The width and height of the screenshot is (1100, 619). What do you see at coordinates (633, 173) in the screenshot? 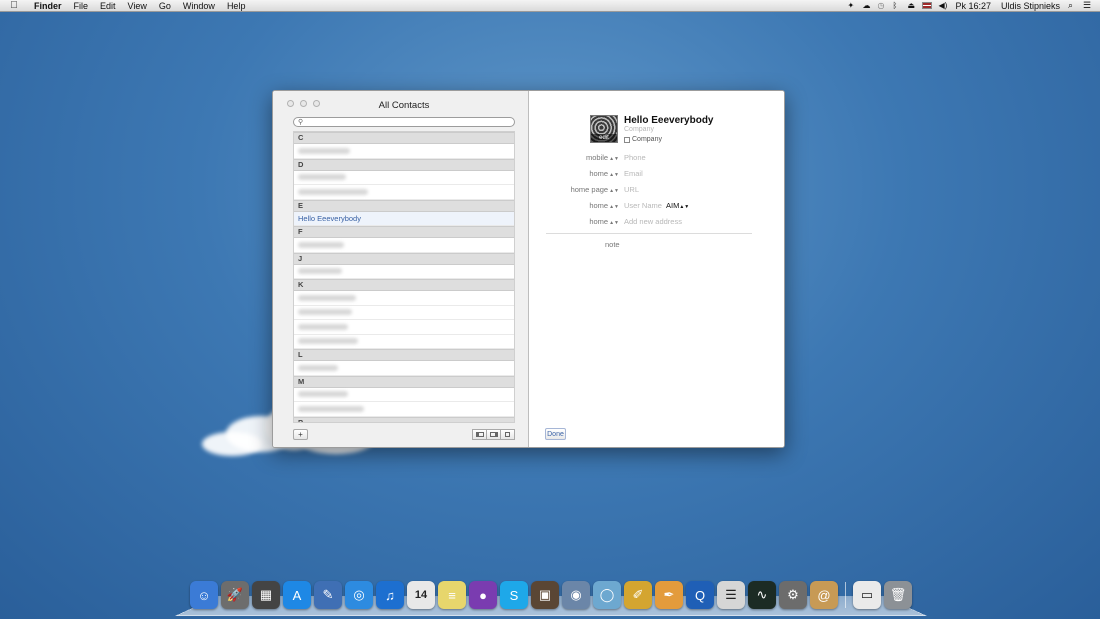
I see `email-input: Email` at bounding box center [633, 173].